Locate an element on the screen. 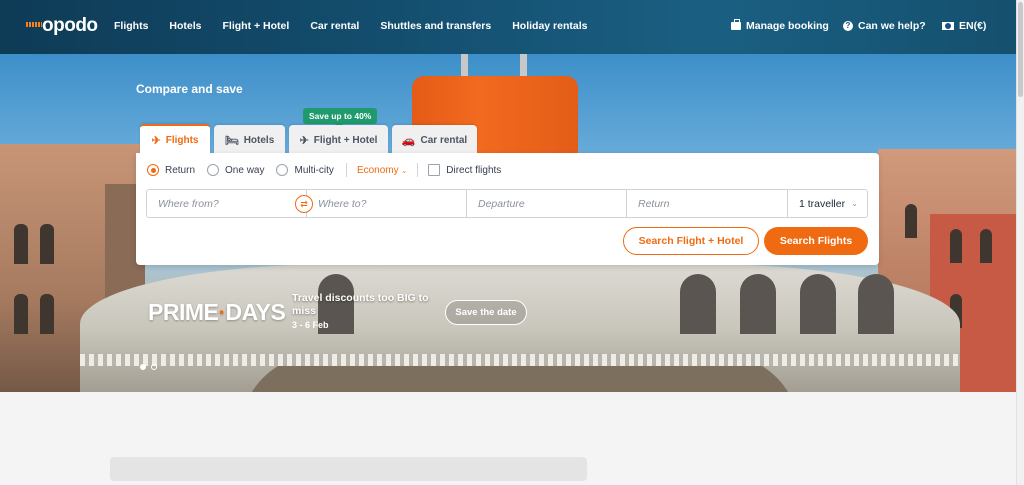  manage-booking-link: Manage booking is located at coordinates (780, 25).